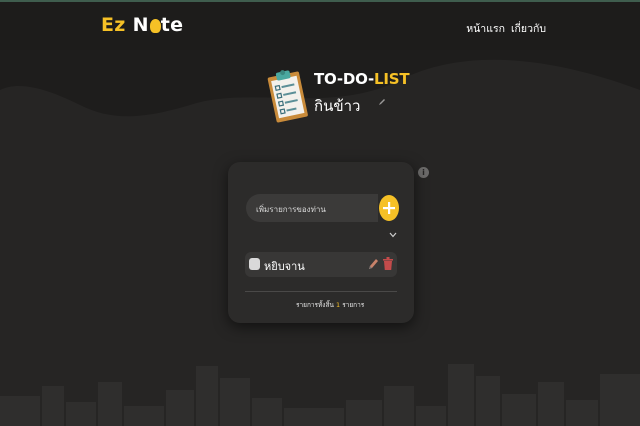 The height and width of the screenshot is (426, 640). Describe the element at coordinates (142, 25) in the screenshot. I see `ez-note-logo: Ez Nte` at that location.